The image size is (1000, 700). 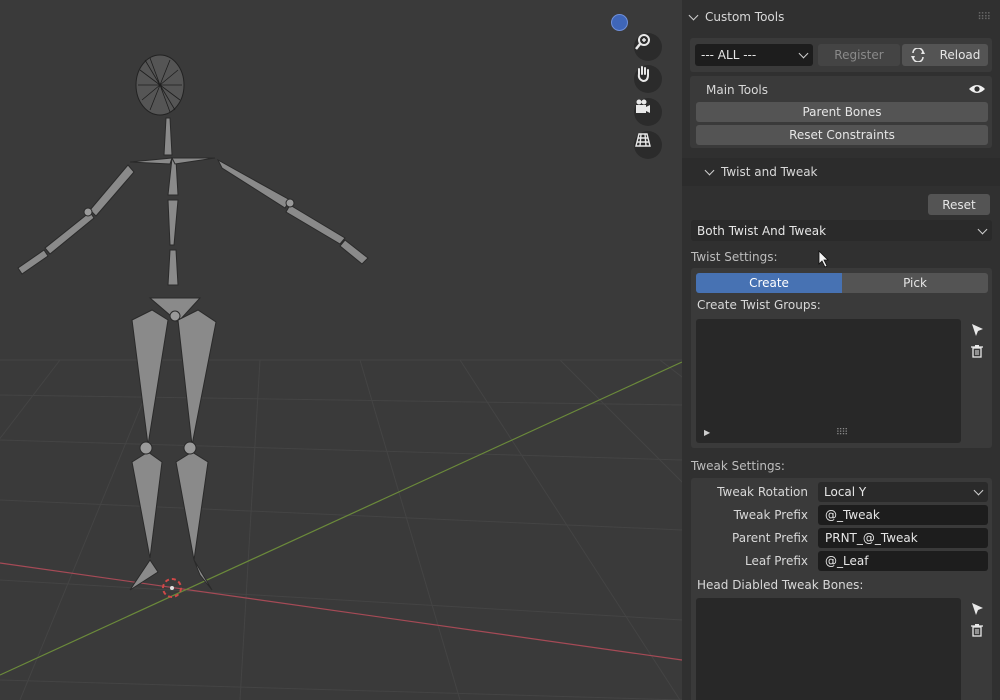 I want to click on twist-settings-label: Twist Settings:, so click(x=734, y=257).